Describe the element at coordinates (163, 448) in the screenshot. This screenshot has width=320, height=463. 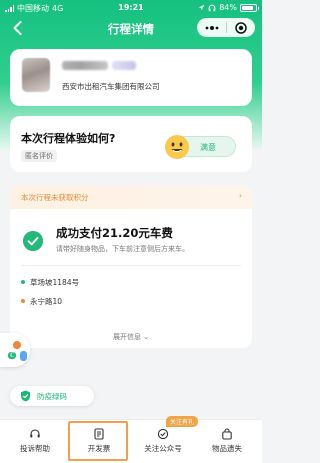
I see `tab-label: 关注公众号` at that location.